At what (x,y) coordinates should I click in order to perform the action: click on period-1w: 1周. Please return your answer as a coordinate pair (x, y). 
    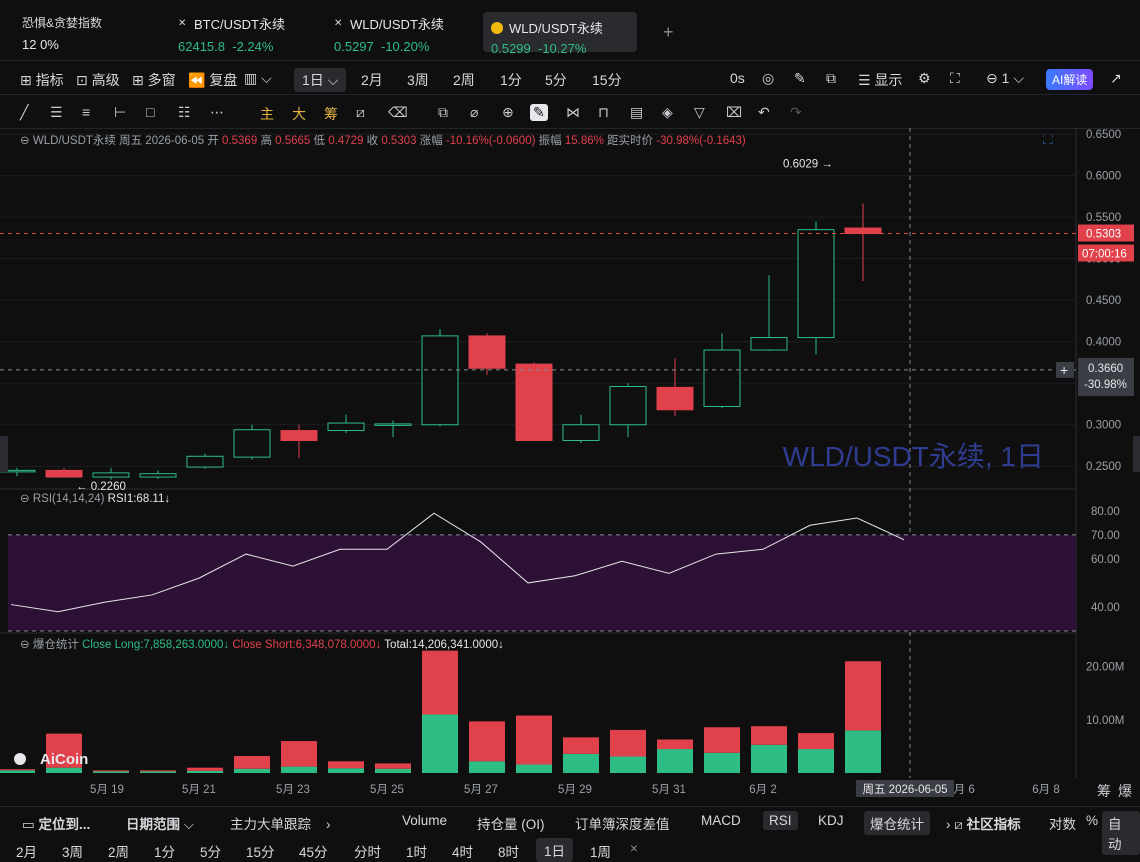
    Looking at the image, I should click on (600, 851).